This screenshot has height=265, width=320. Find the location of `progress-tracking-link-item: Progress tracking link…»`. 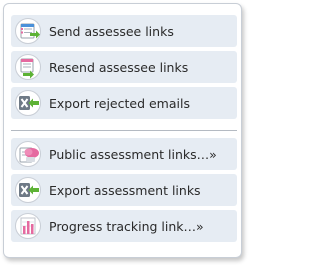

progress-tracking-link-item: Progress tracking link…» is located at coordinates (124, 226).